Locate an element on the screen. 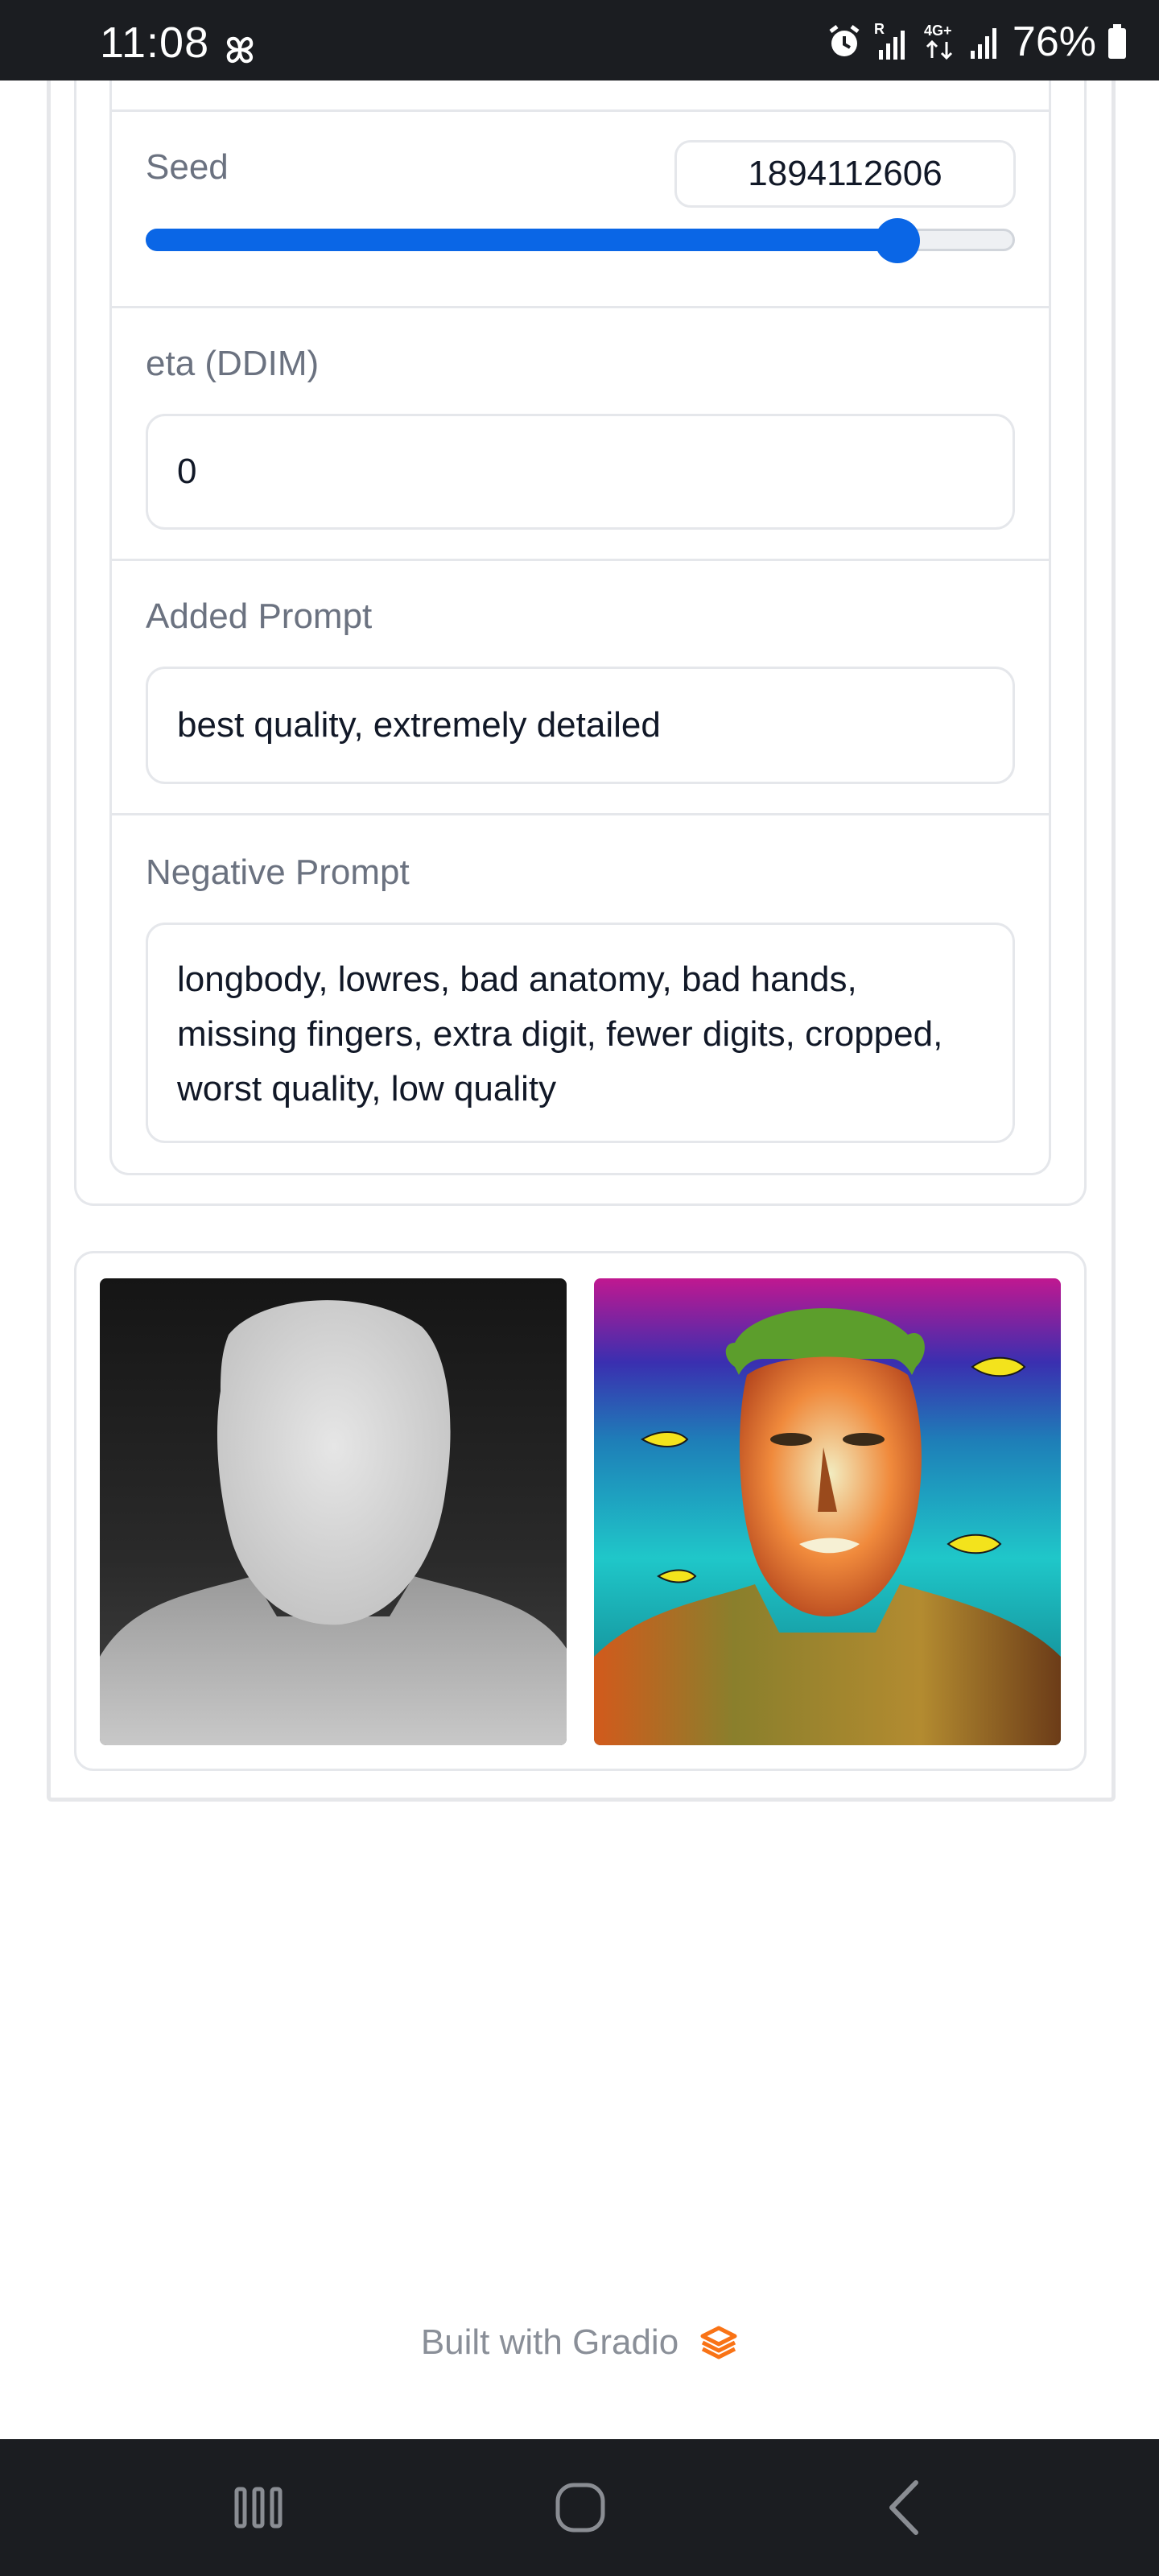 This screenshot has width=1159, height=2576. recent-apps-button is located at coordinates (258, 2507).